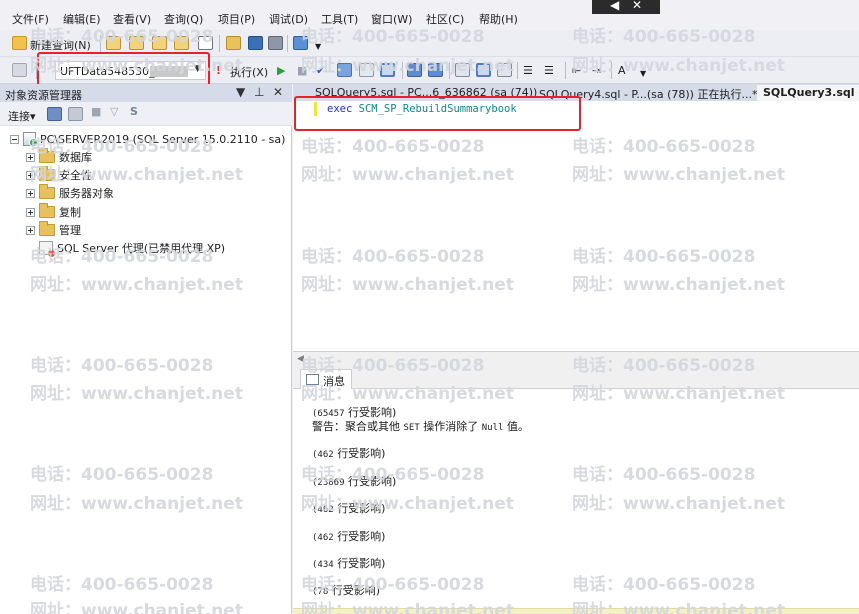 Image resolution: width=859 pixels, height=614 pixels. What do you see at coordinates (240, 92) in the screenshot?
I see `window-position-icon: ▼` at bounding box center [240, 92].